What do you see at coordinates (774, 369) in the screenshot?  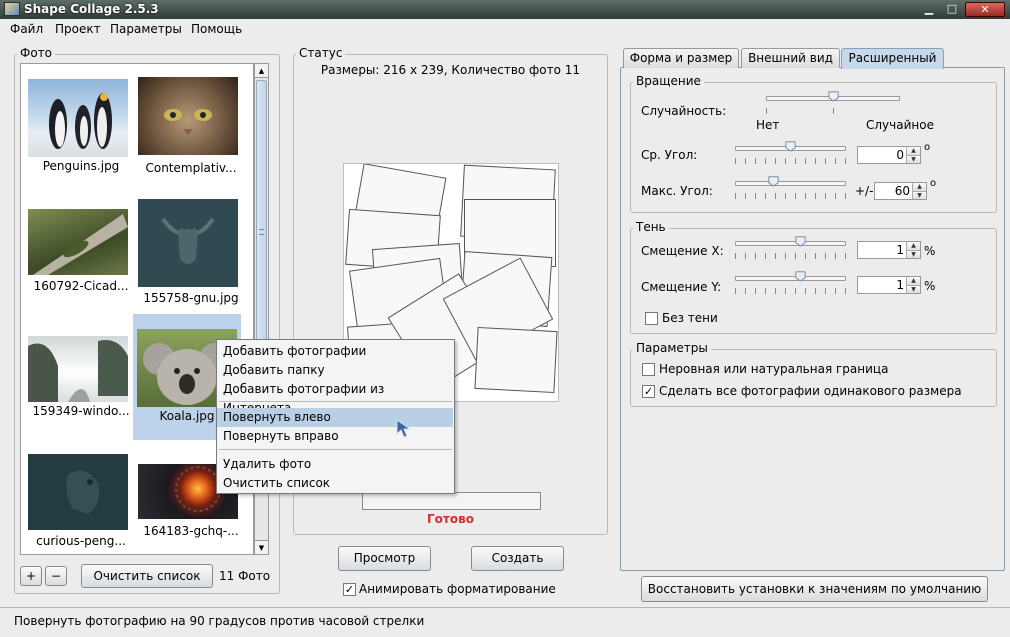 I see `uneven-border-label: Неровная или натуральная граница` at bounding box center [774, 369].